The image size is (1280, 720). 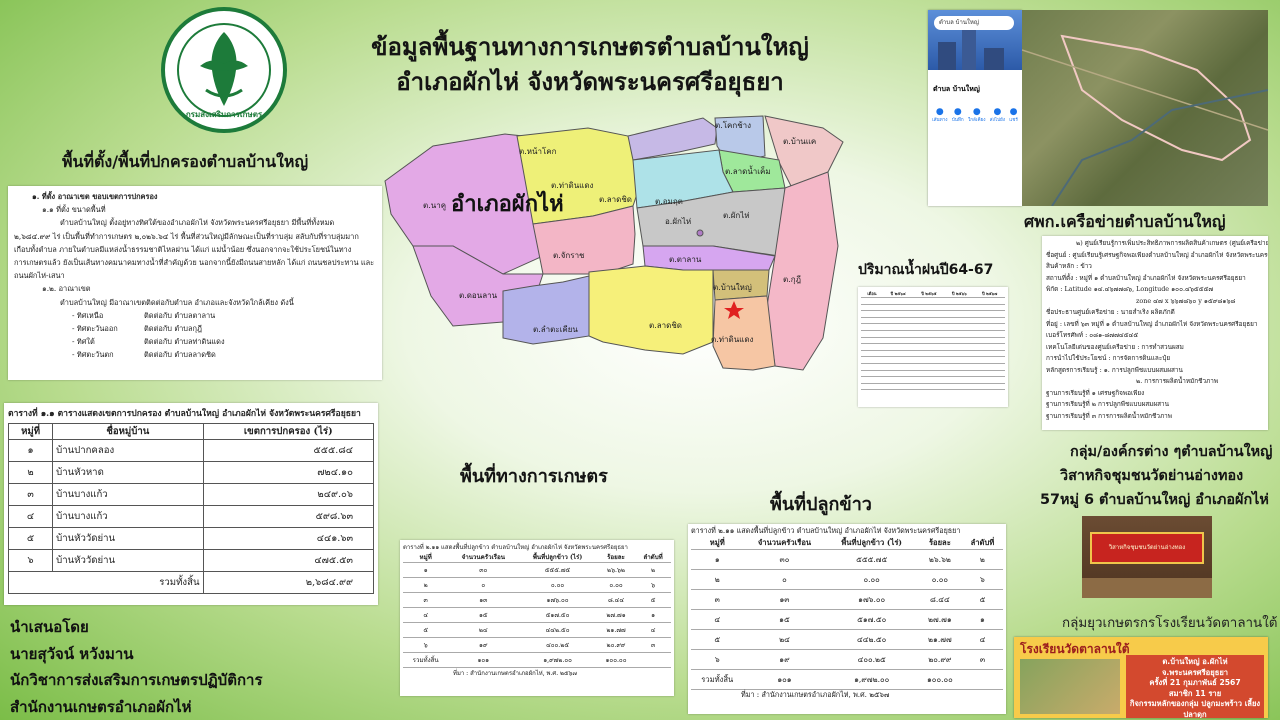 I want to click on maps-action-button: ● ส่งไปยัง, so click(x=997, y=115).